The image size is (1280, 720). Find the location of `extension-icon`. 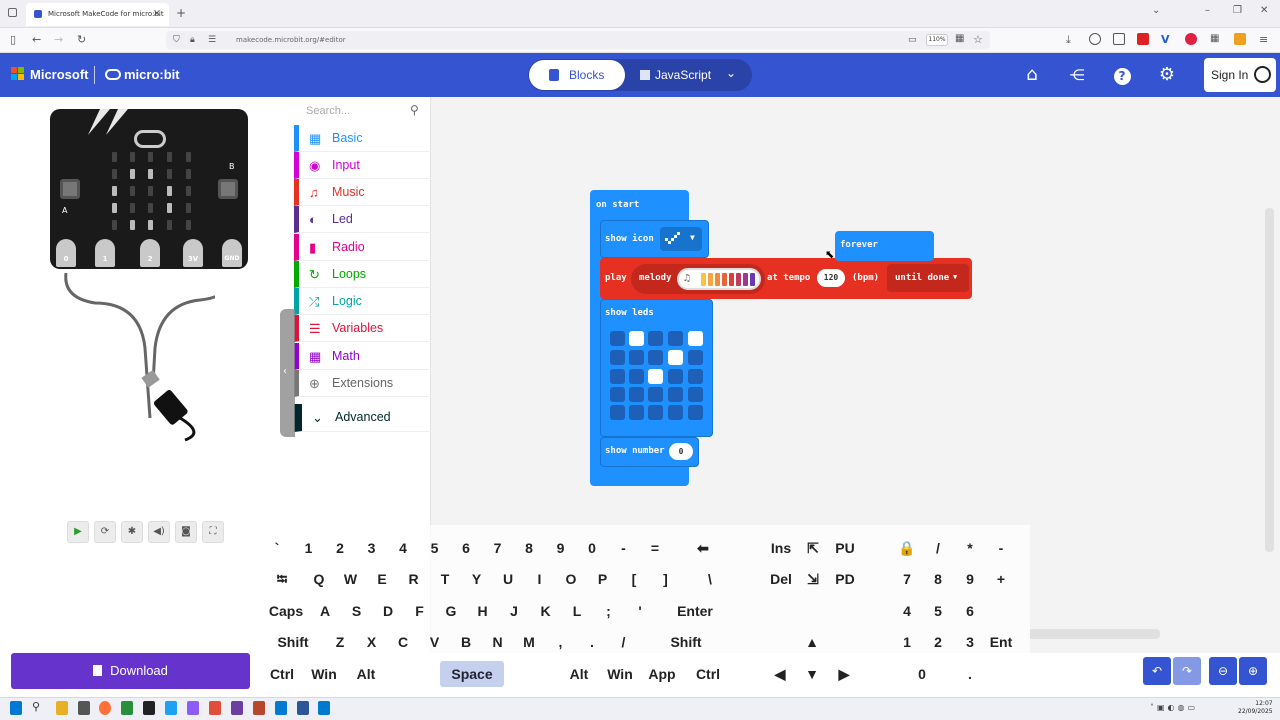

extension-icon is located at coordinates (1119, 39).